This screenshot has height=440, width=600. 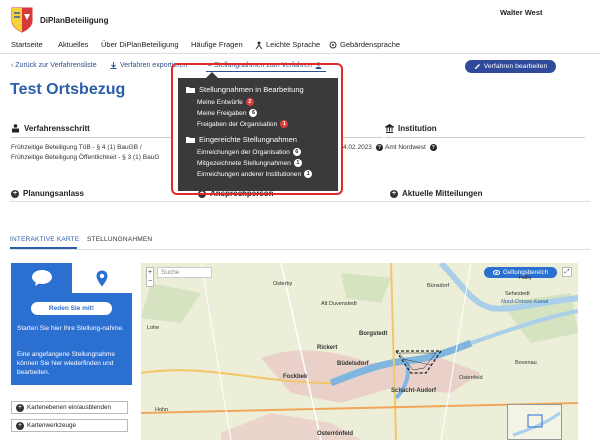 I want to click on reden-sie-mit-button: Reden Sie mit!, so click(x=71, y=308).